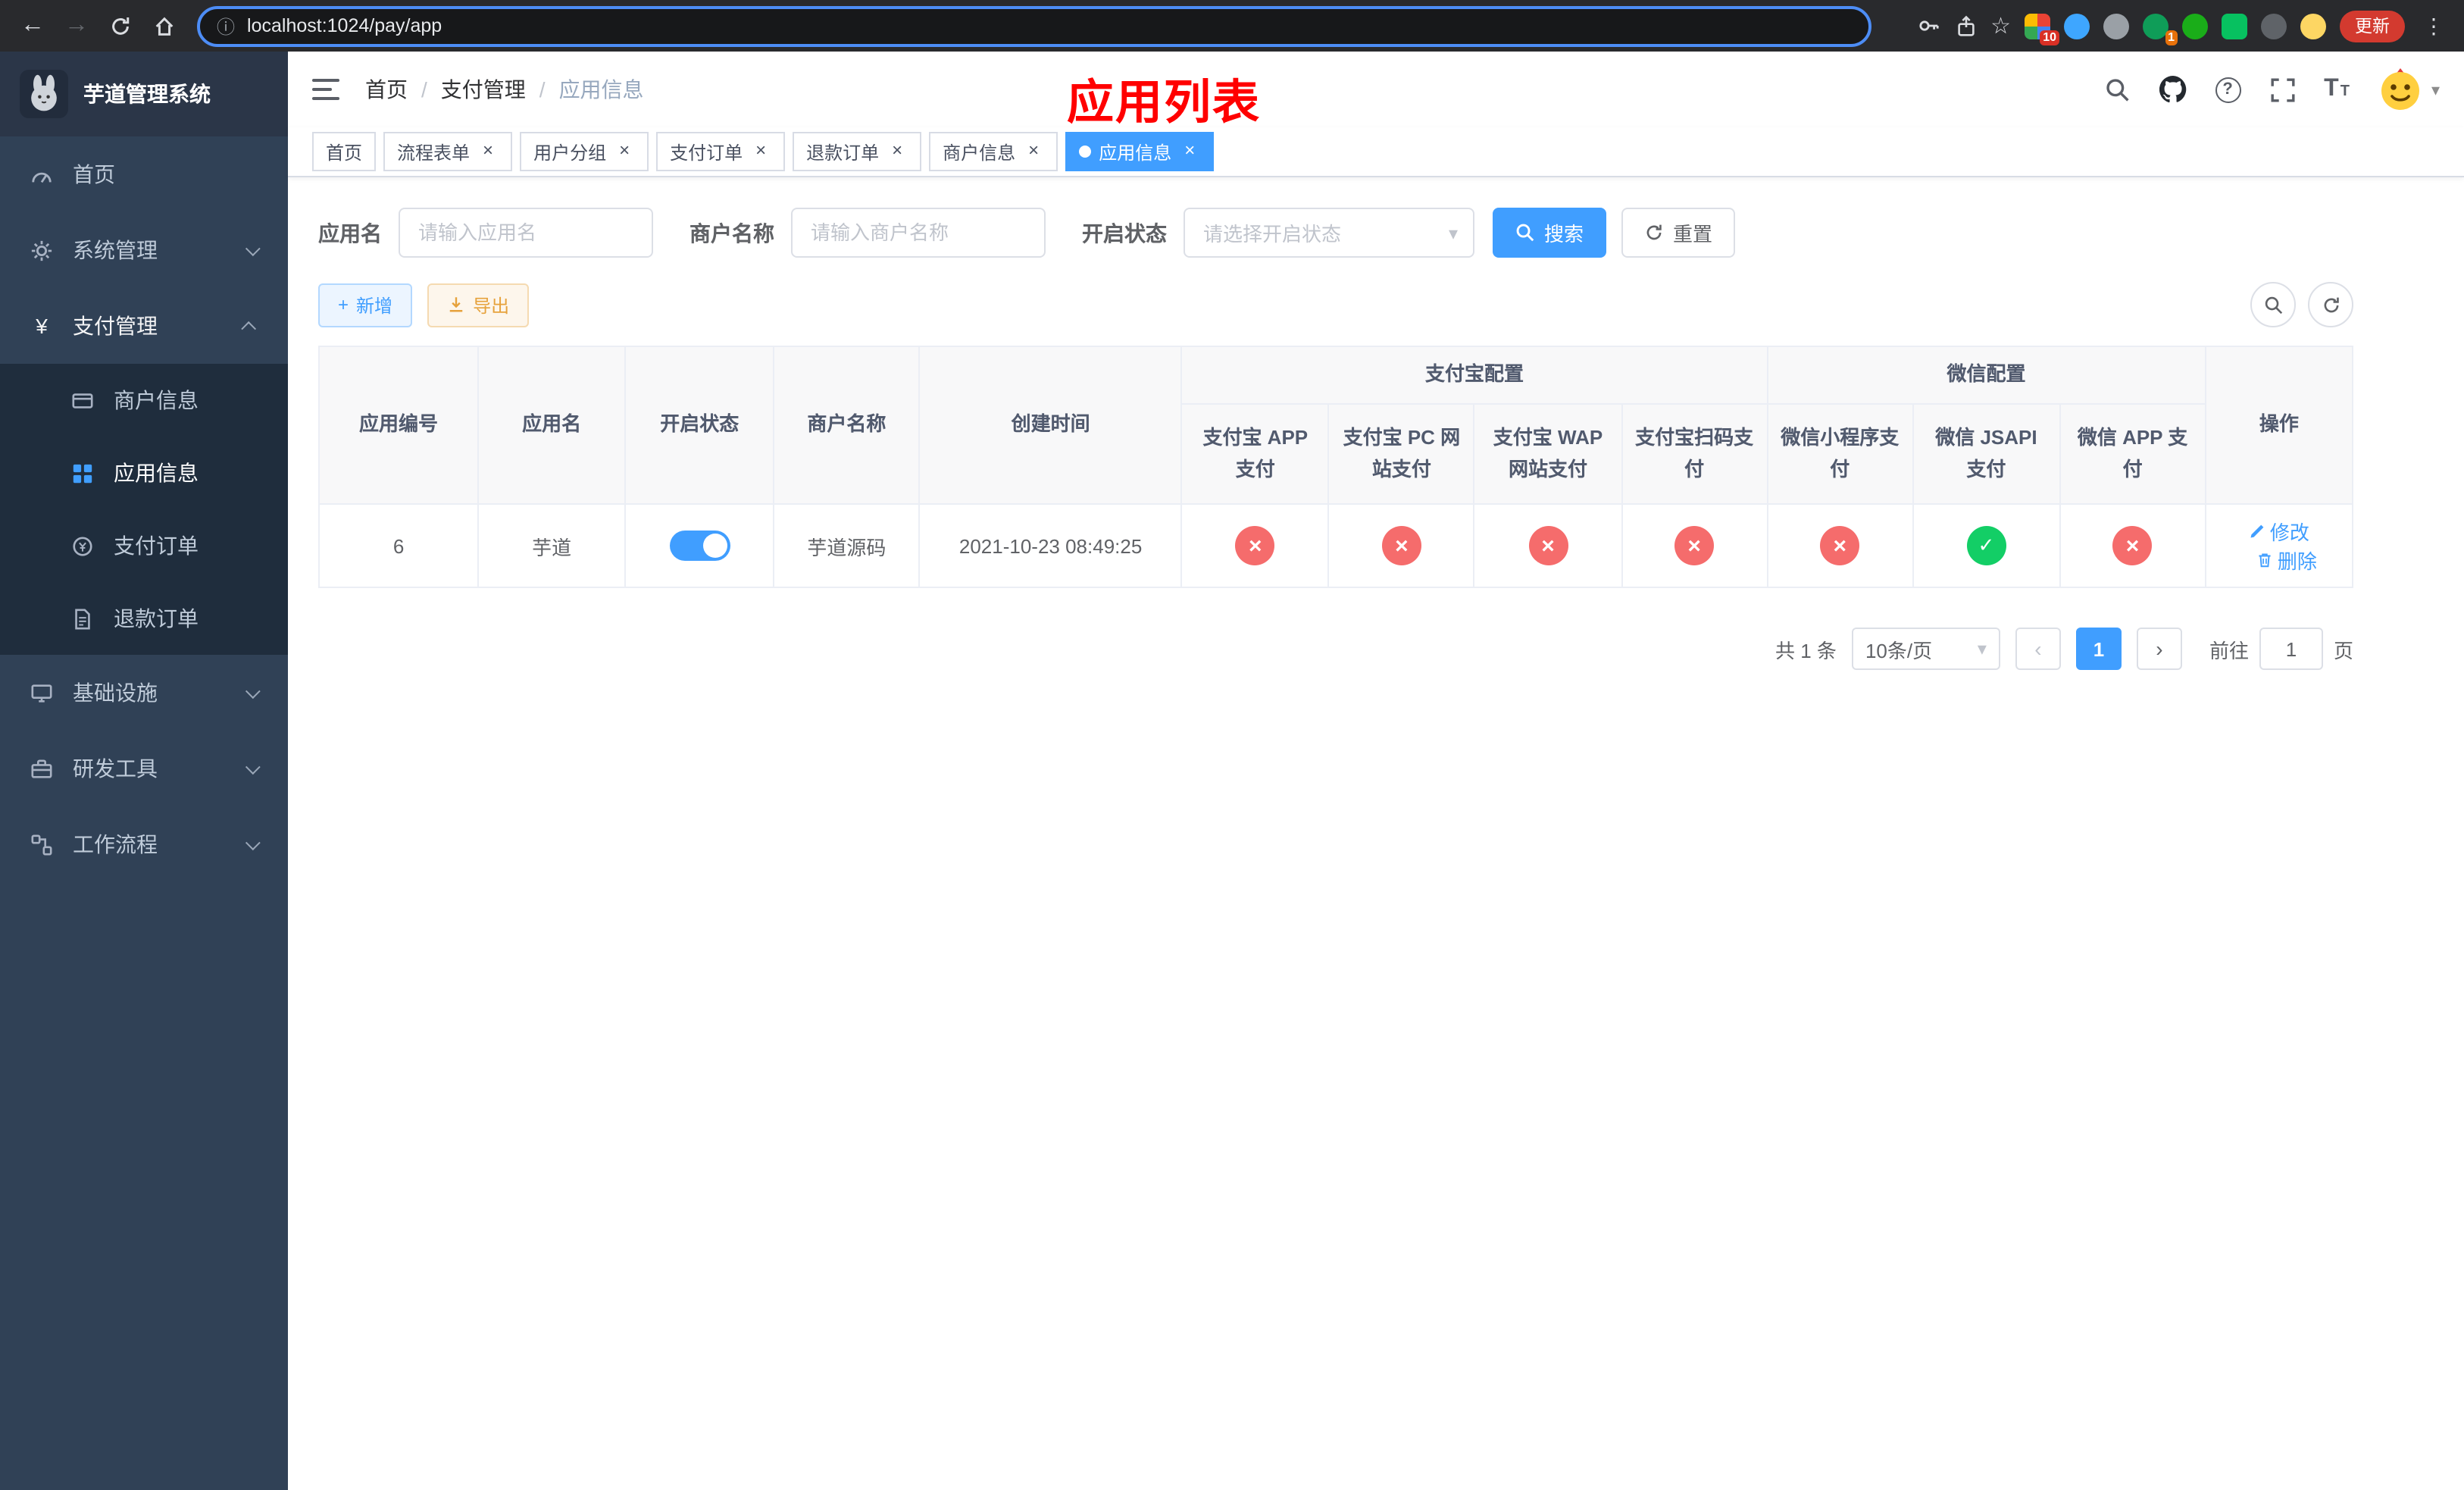  What do you see at coordinates (2291, 649) in the screenshot?
I see `goto-page-input` at bounding box center [2291, 649].